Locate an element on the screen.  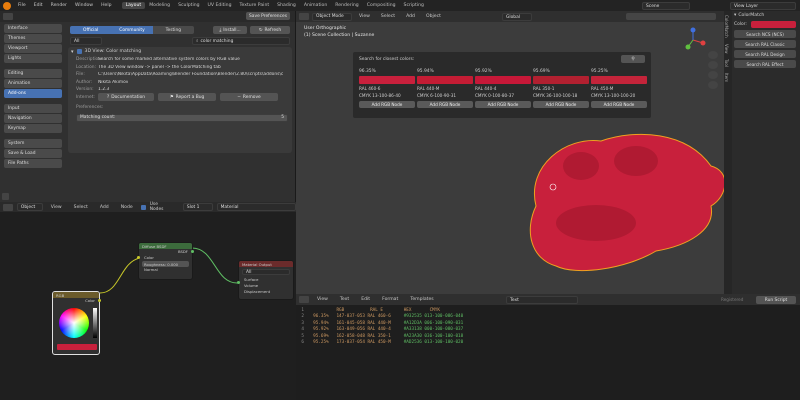
navigation-gizmo is located at coordinates (693, 40).